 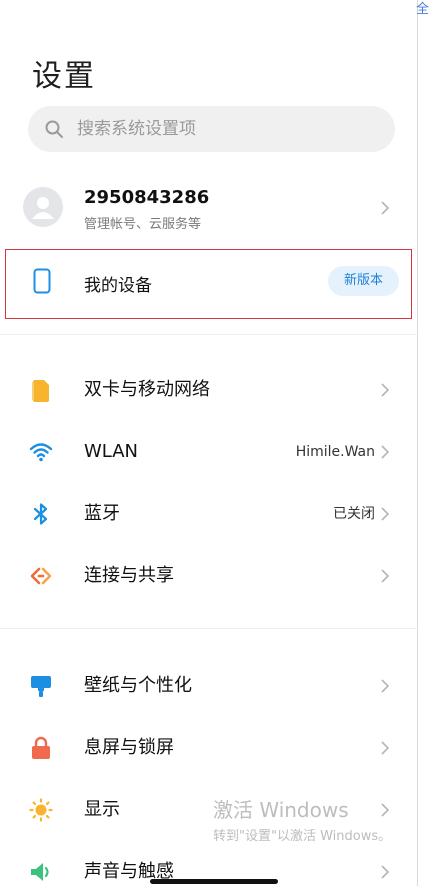 I want to click on my-device-label: 我的设备, so click(x=118, y=286).